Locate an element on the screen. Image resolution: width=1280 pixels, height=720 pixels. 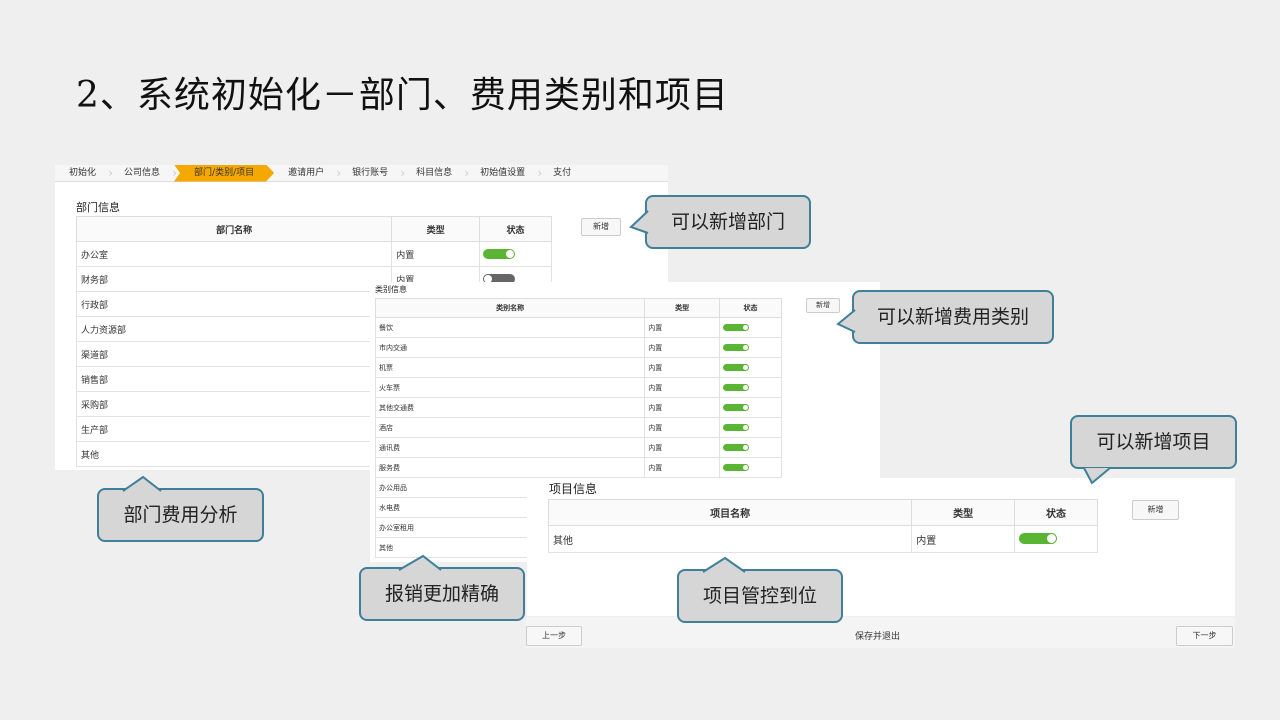
prev-step-button: 上一步 is located at coordinates (554, 636).